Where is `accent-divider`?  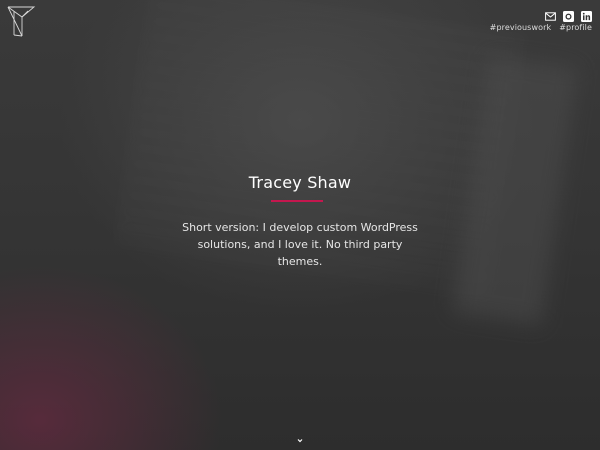 accent-divider is located at coordinates (297, 201).